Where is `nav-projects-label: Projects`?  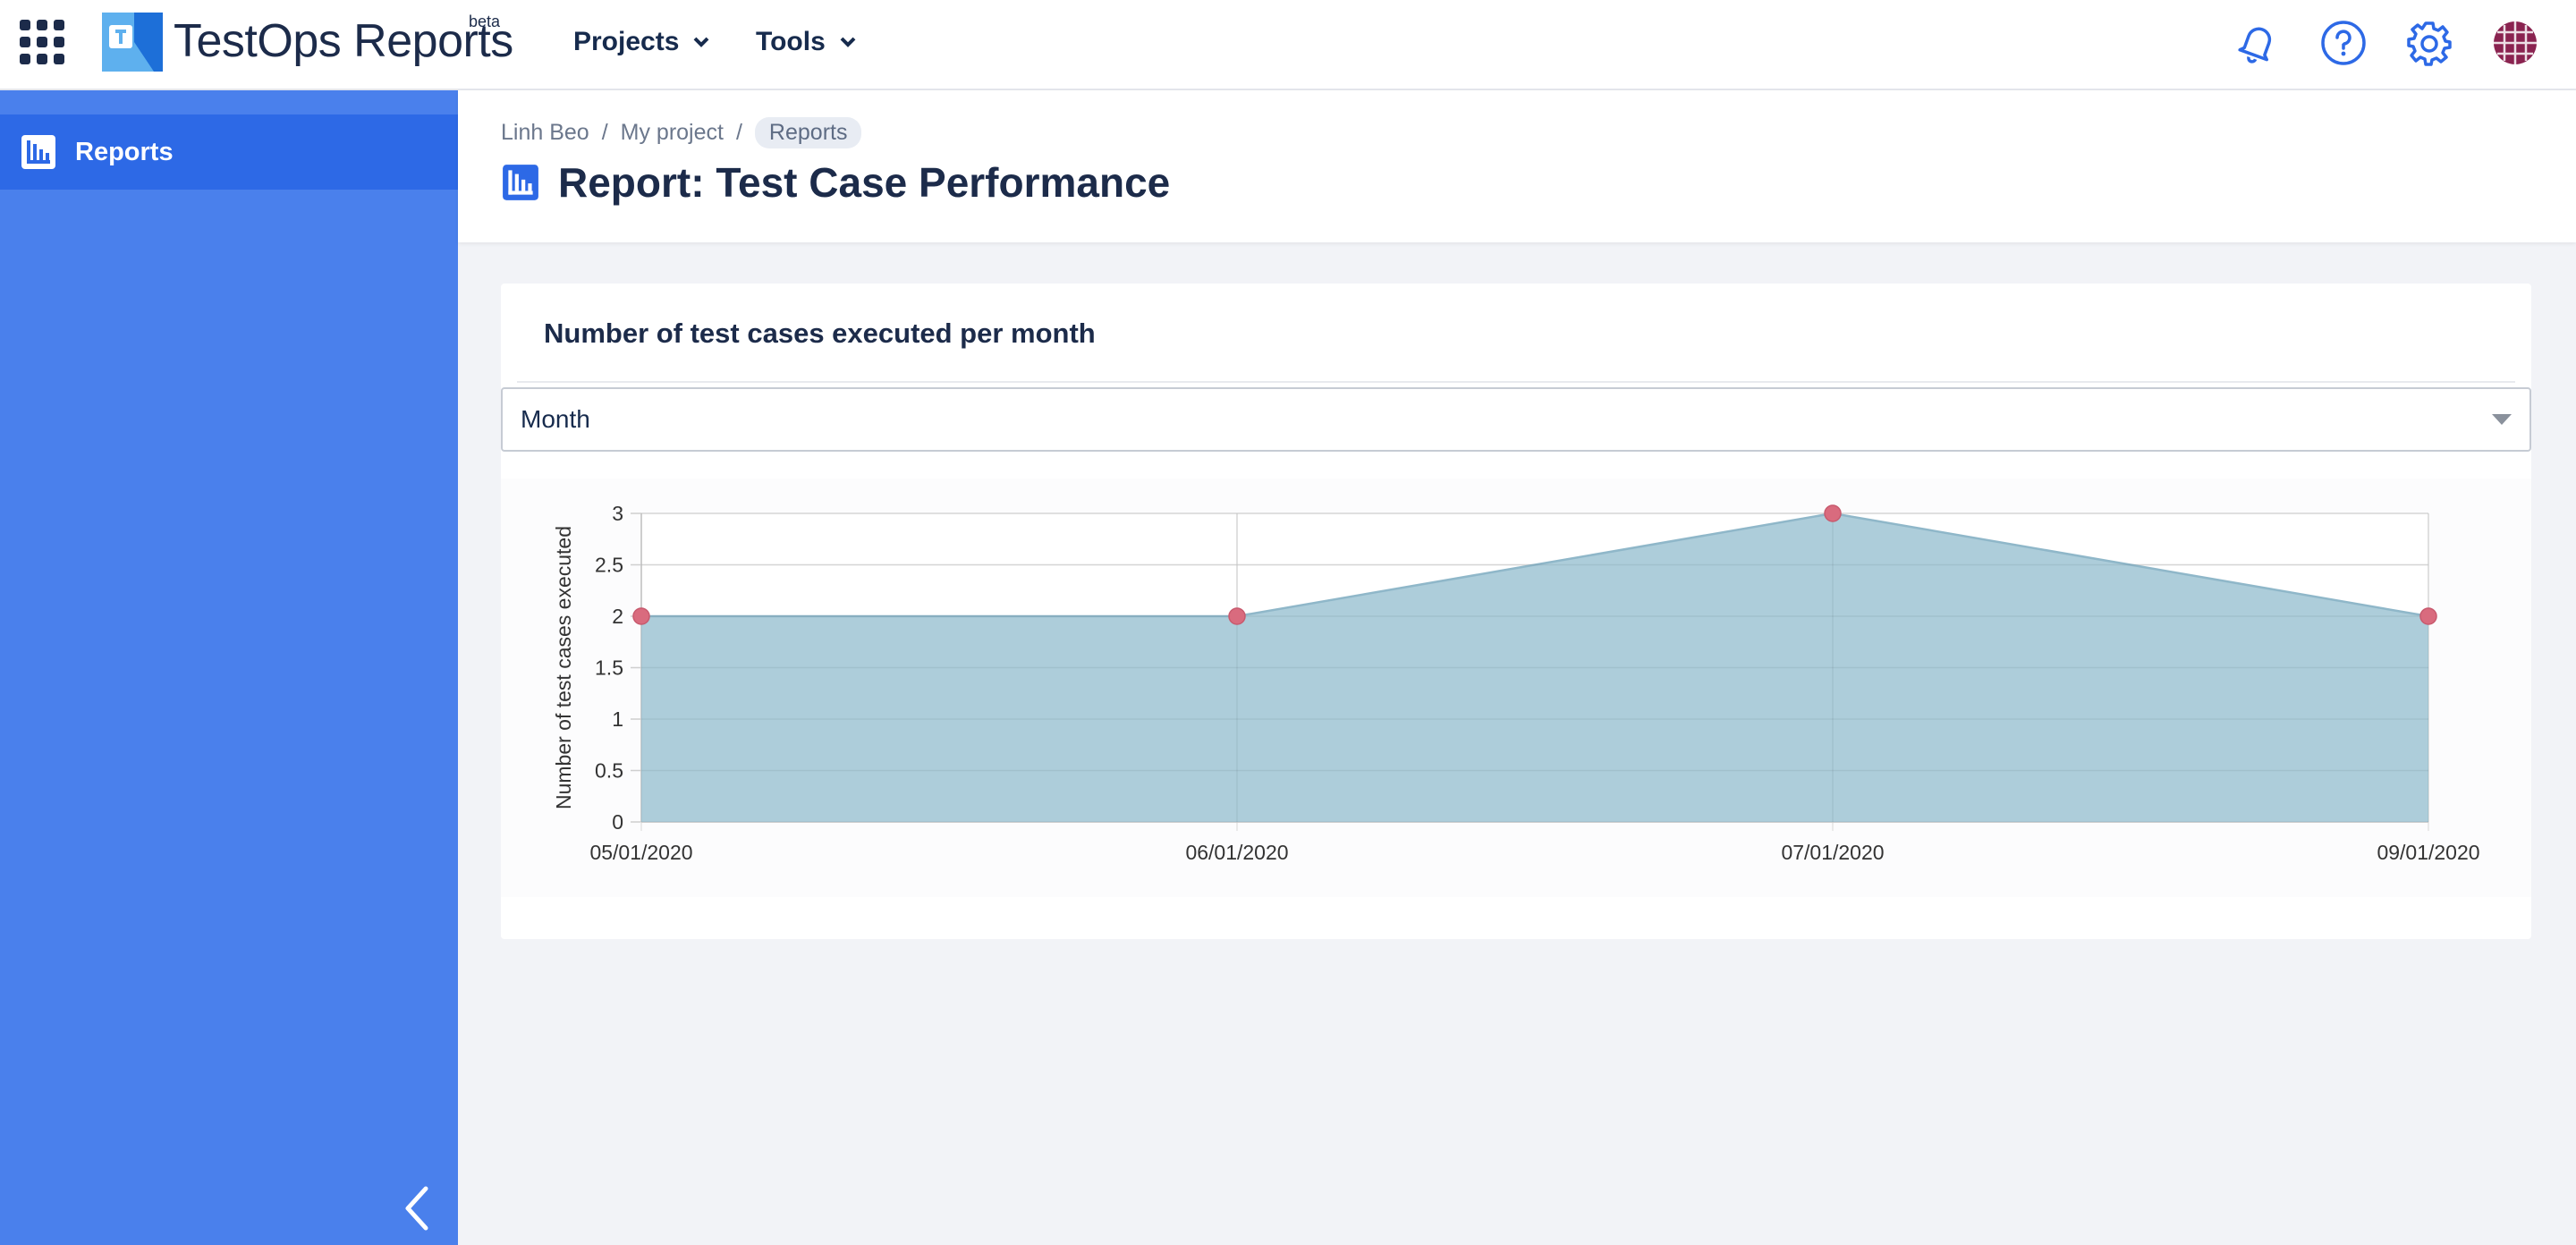
nav-projects-label: Projects is located at coordinates (626, 42).